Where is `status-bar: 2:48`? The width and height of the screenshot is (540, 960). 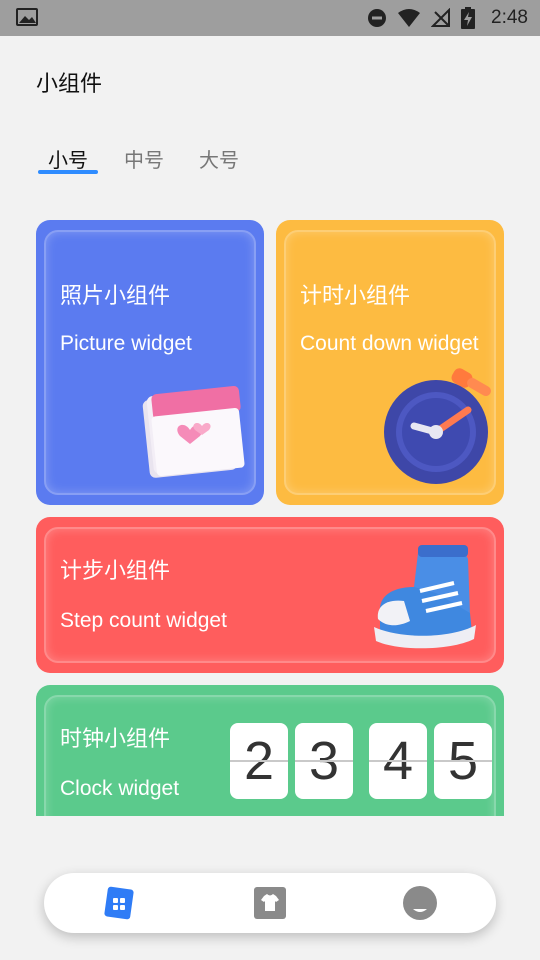
status-bar: 2:48 is located at coordinates (270, 18).